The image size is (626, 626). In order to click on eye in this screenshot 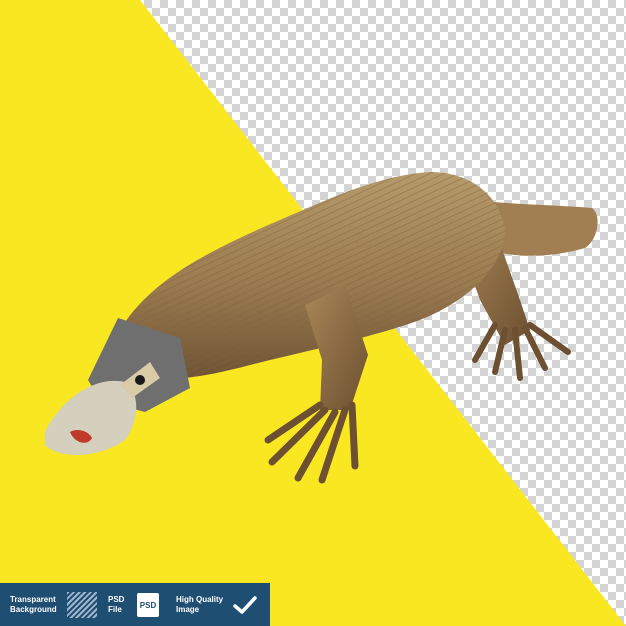, I will do `click(140, 380)`.